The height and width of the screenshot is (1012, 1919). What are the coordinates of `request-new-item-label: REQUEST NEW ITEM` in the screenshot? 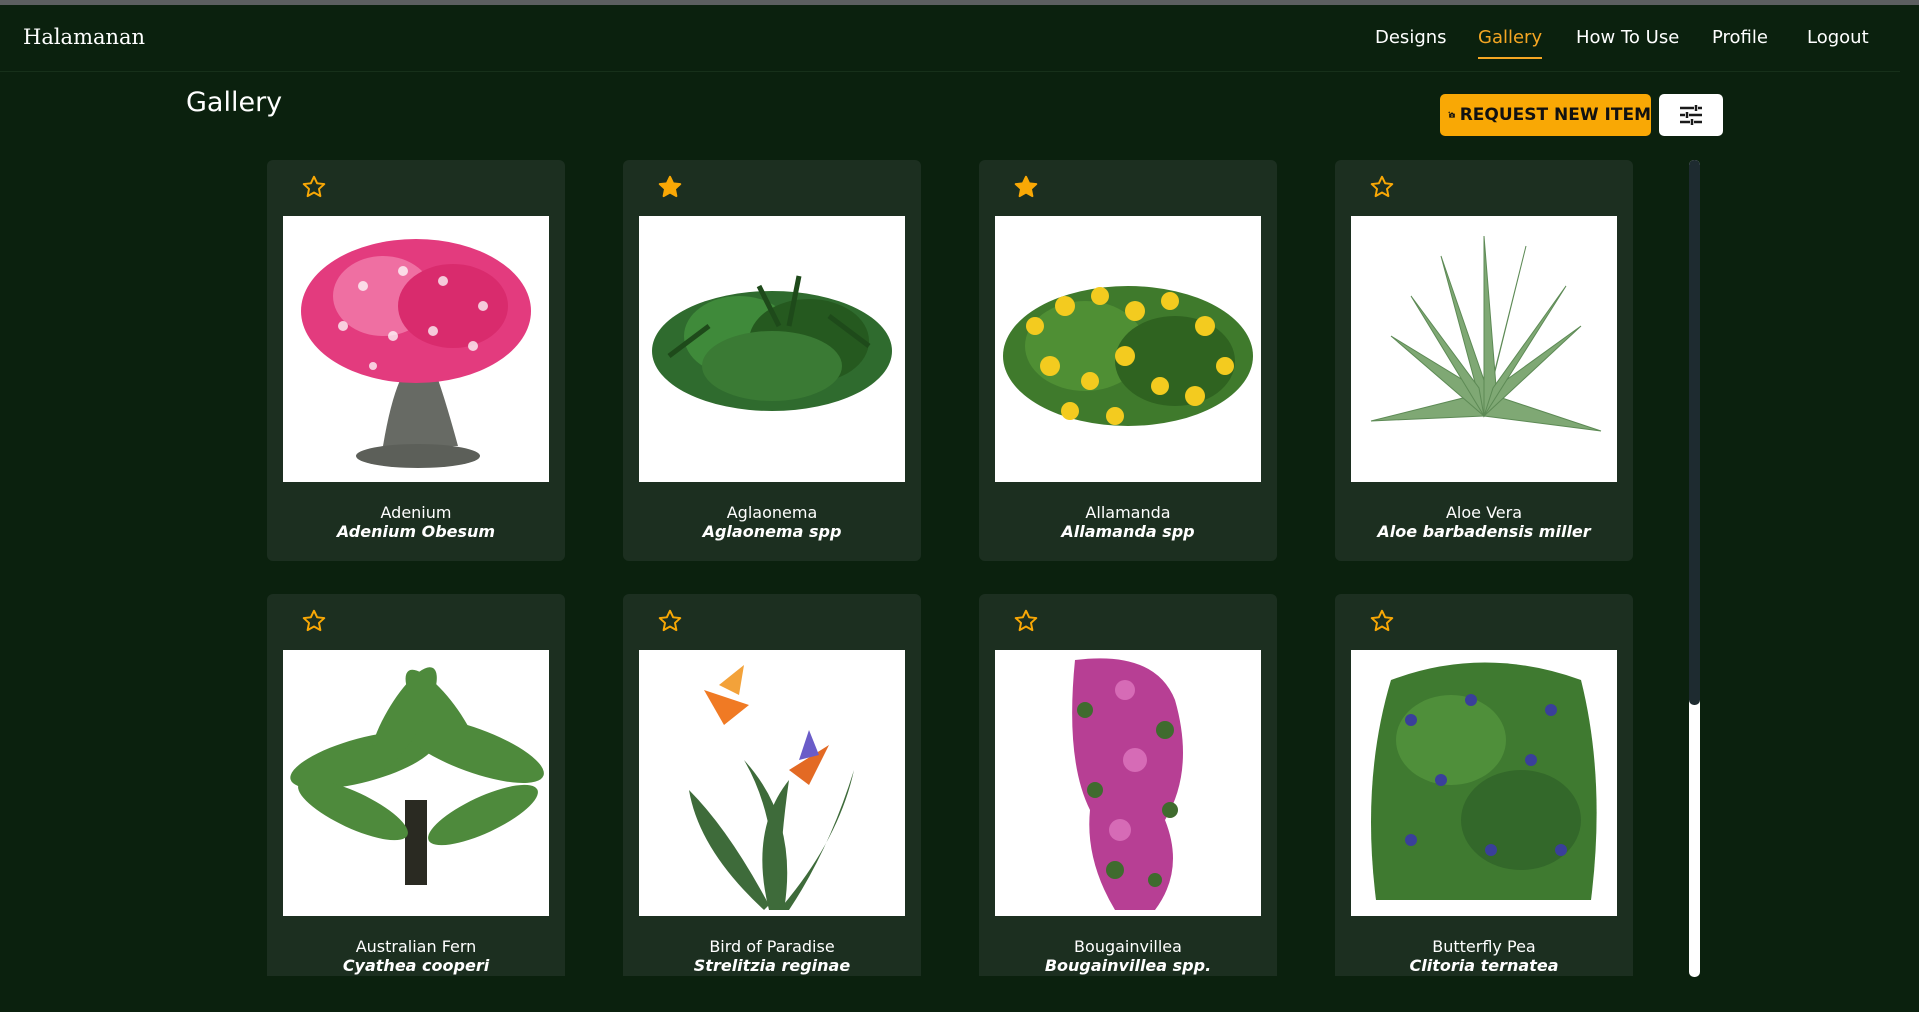 It's located at (1555, 115).